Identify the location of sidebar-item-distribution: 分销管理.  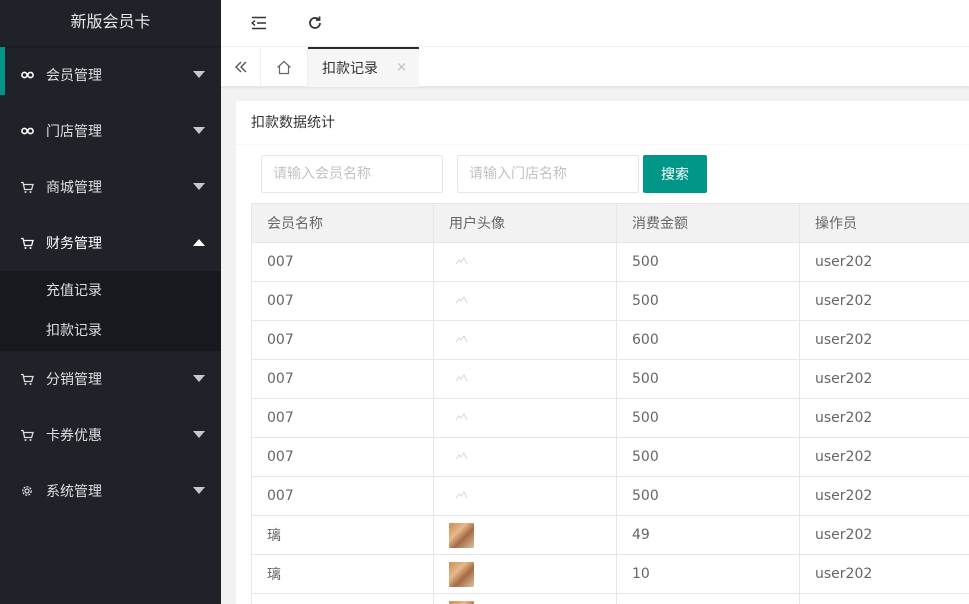
(110, 379).